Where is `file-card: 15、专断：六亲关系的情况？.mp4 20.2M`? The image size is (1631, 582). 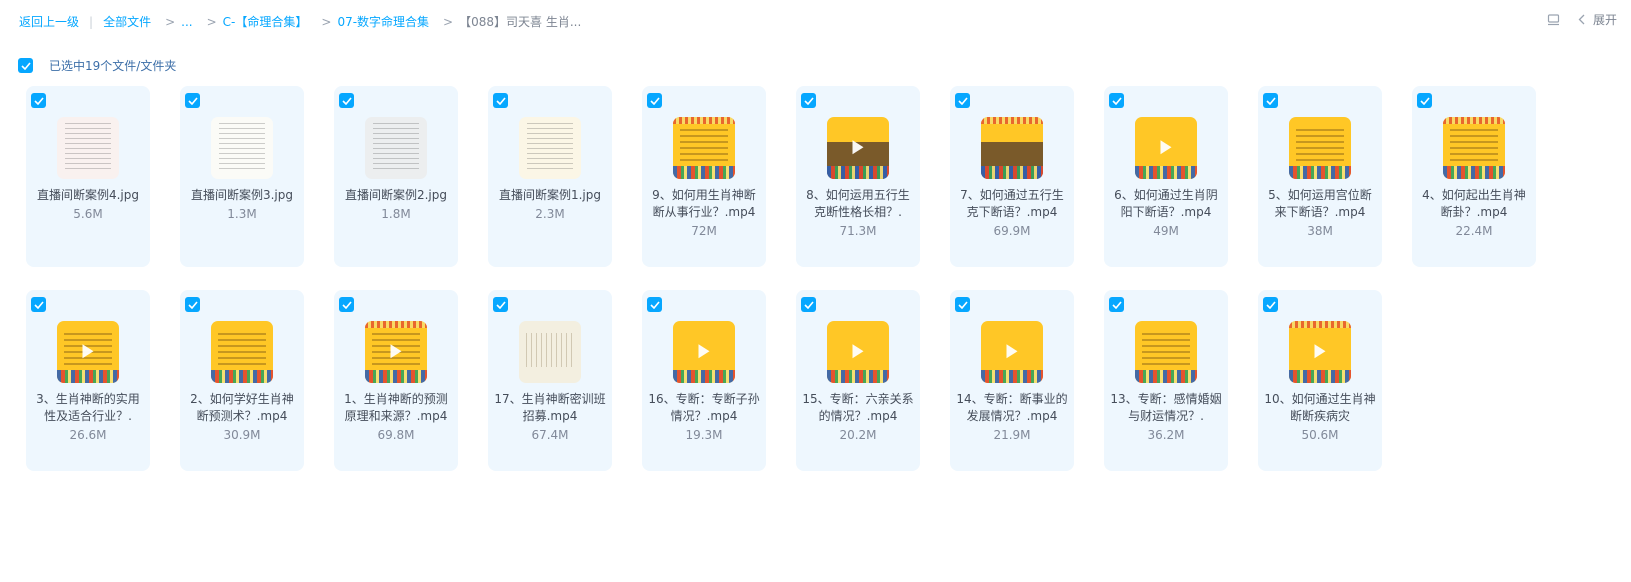
file-card: 15、专断：六亲关系的情况？.mp4 20.2M is located at coordinates (858, 380).